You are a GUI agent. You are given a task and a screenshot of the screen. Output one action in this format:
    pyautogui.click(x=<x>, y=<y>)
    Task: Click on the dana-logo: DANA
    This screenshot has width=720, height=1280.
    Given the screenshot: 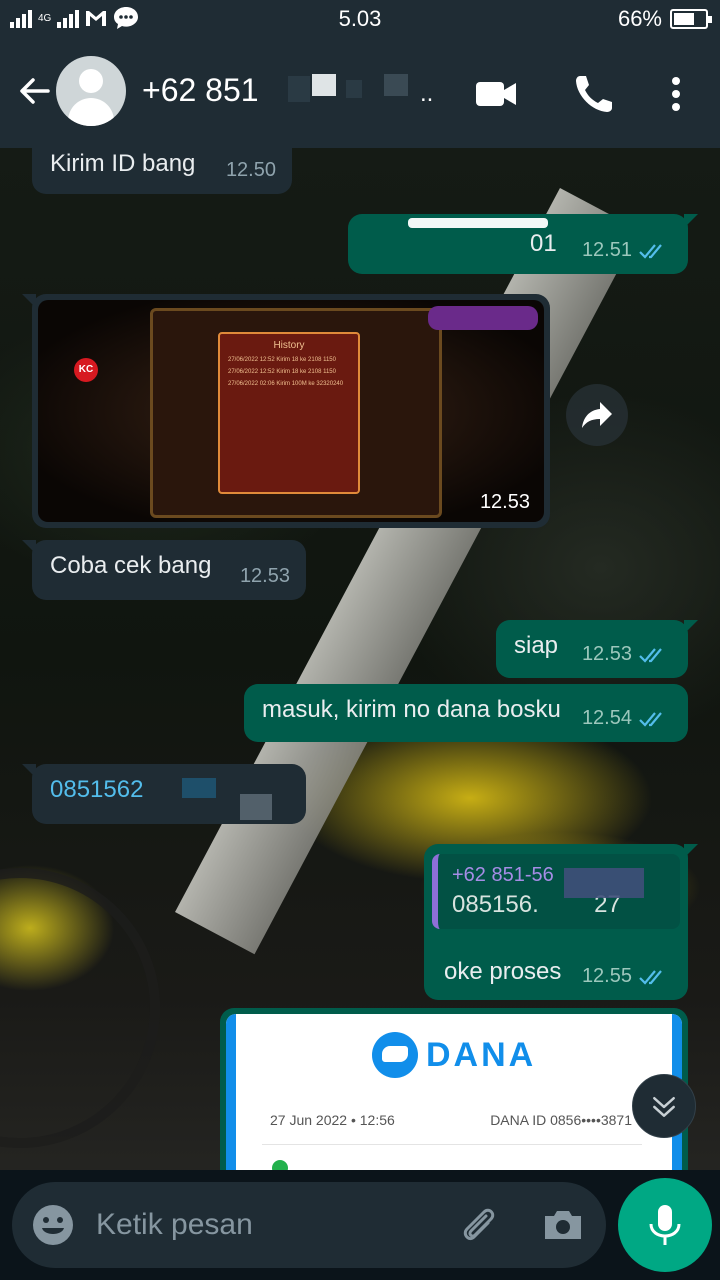 What is the action you would take?
    pyautogui.click(x=454, y=1055)
    